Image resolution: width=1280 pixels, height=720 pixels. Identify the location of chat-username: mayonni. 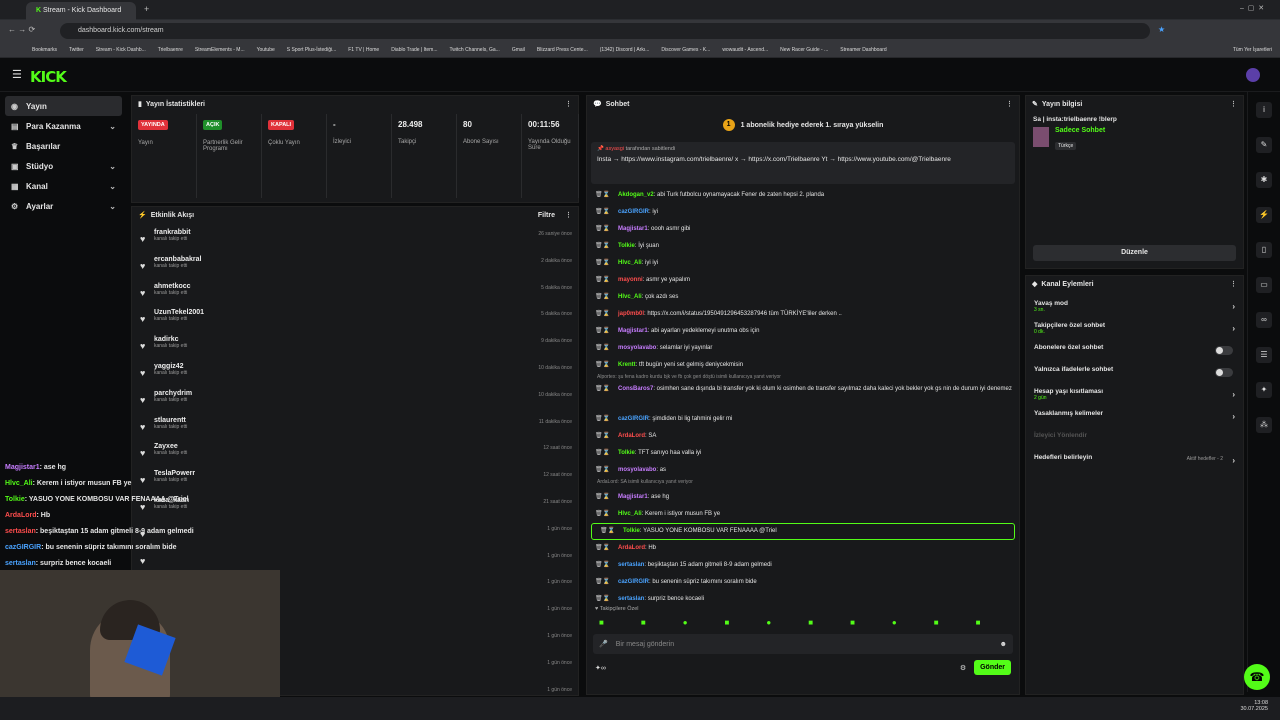
(630, 280).